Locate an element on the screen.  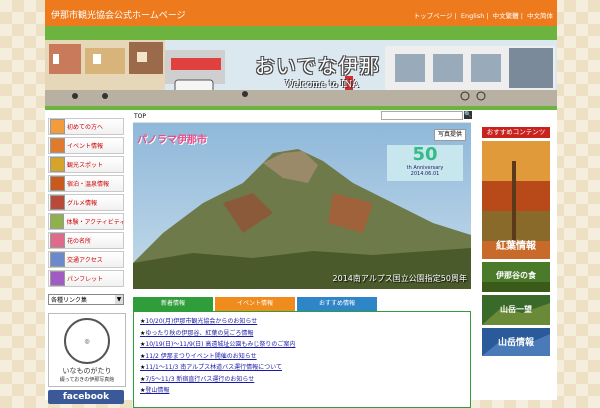
search-icon: 🔍 is located at coordinates (468, 115).